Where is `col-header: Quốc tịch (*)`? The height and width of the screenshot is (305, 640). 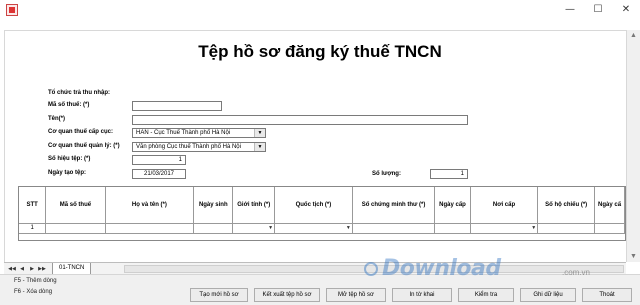 col-header: Quốc tịch (*) is located at coordinates (313, 205).